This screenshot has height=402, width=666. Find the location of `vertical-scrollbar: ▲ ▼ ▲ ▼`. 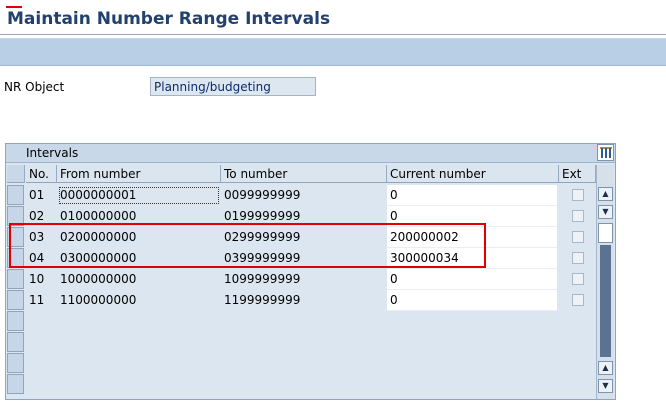

vertical-scrollbar: ▲ ▼ ▲ ▼ is located at coordinates (605, 271).